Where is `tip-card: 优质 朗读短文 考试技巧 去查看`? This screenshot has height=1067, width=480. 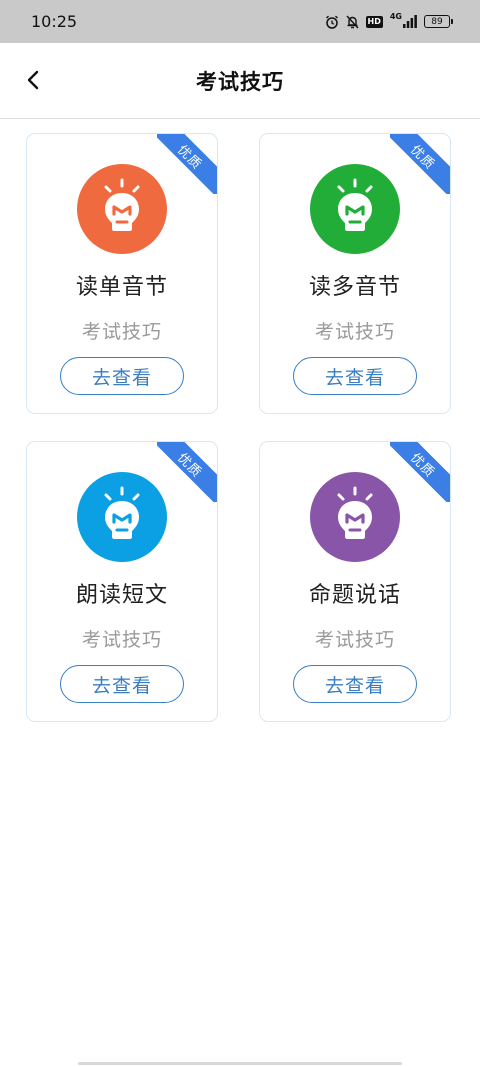 tip-card: 优质 朗读短文 考试技巧 去查看 is located at coordinates (122, 581).